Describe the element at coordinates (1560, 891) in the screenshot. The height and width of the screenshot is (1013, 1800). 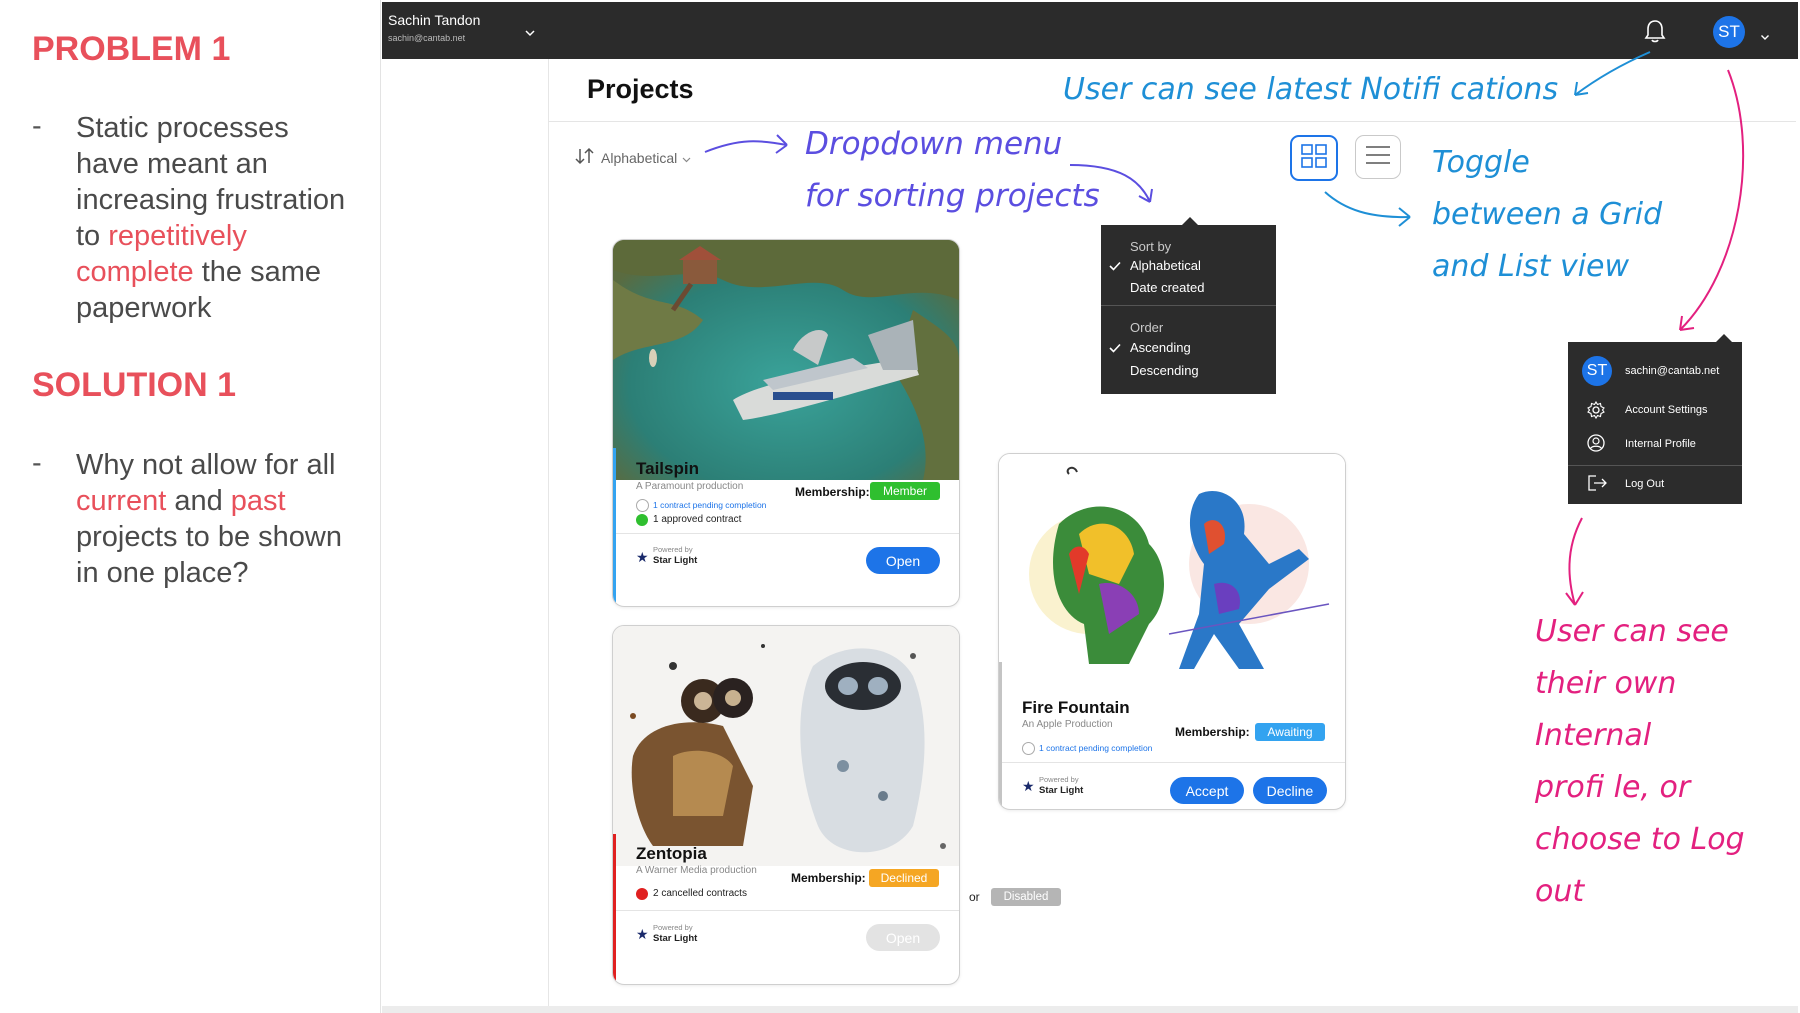
I see `annotation-profile-line: out` at that location.